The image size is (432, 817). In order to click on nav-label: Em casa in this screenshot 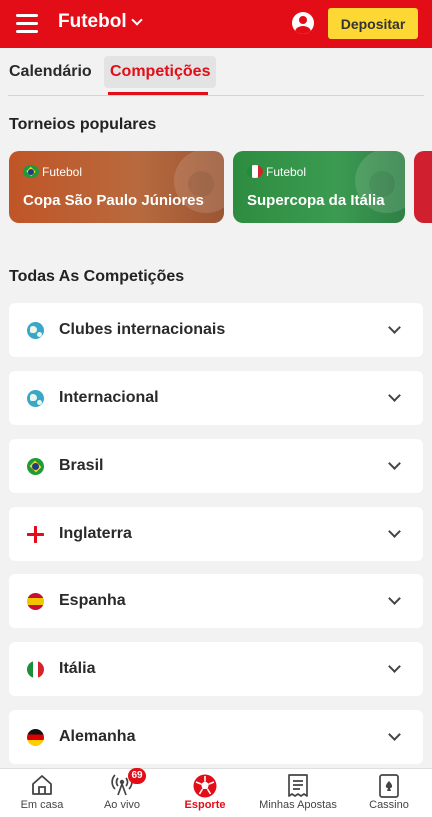, I will do `click(42, 805)`.